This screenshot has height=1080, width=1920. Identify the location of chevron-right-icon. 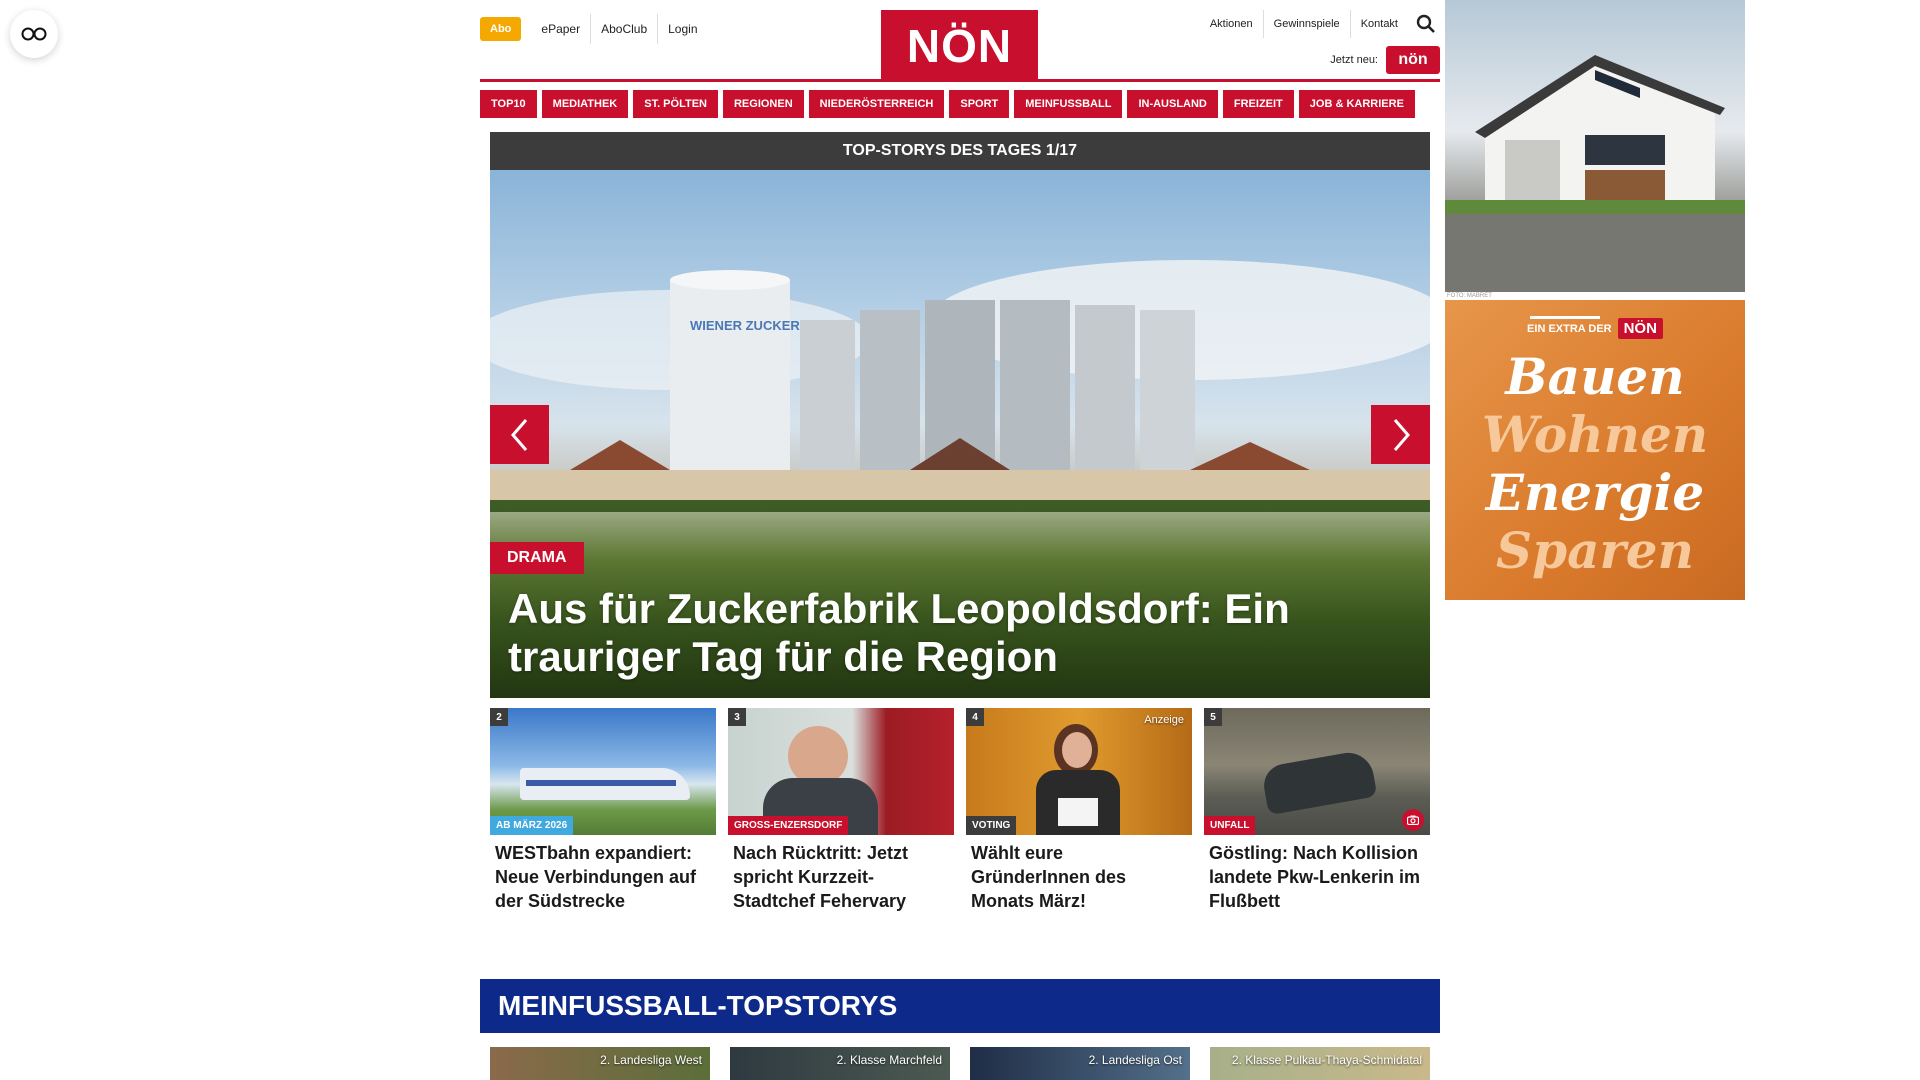
(1401, 434).